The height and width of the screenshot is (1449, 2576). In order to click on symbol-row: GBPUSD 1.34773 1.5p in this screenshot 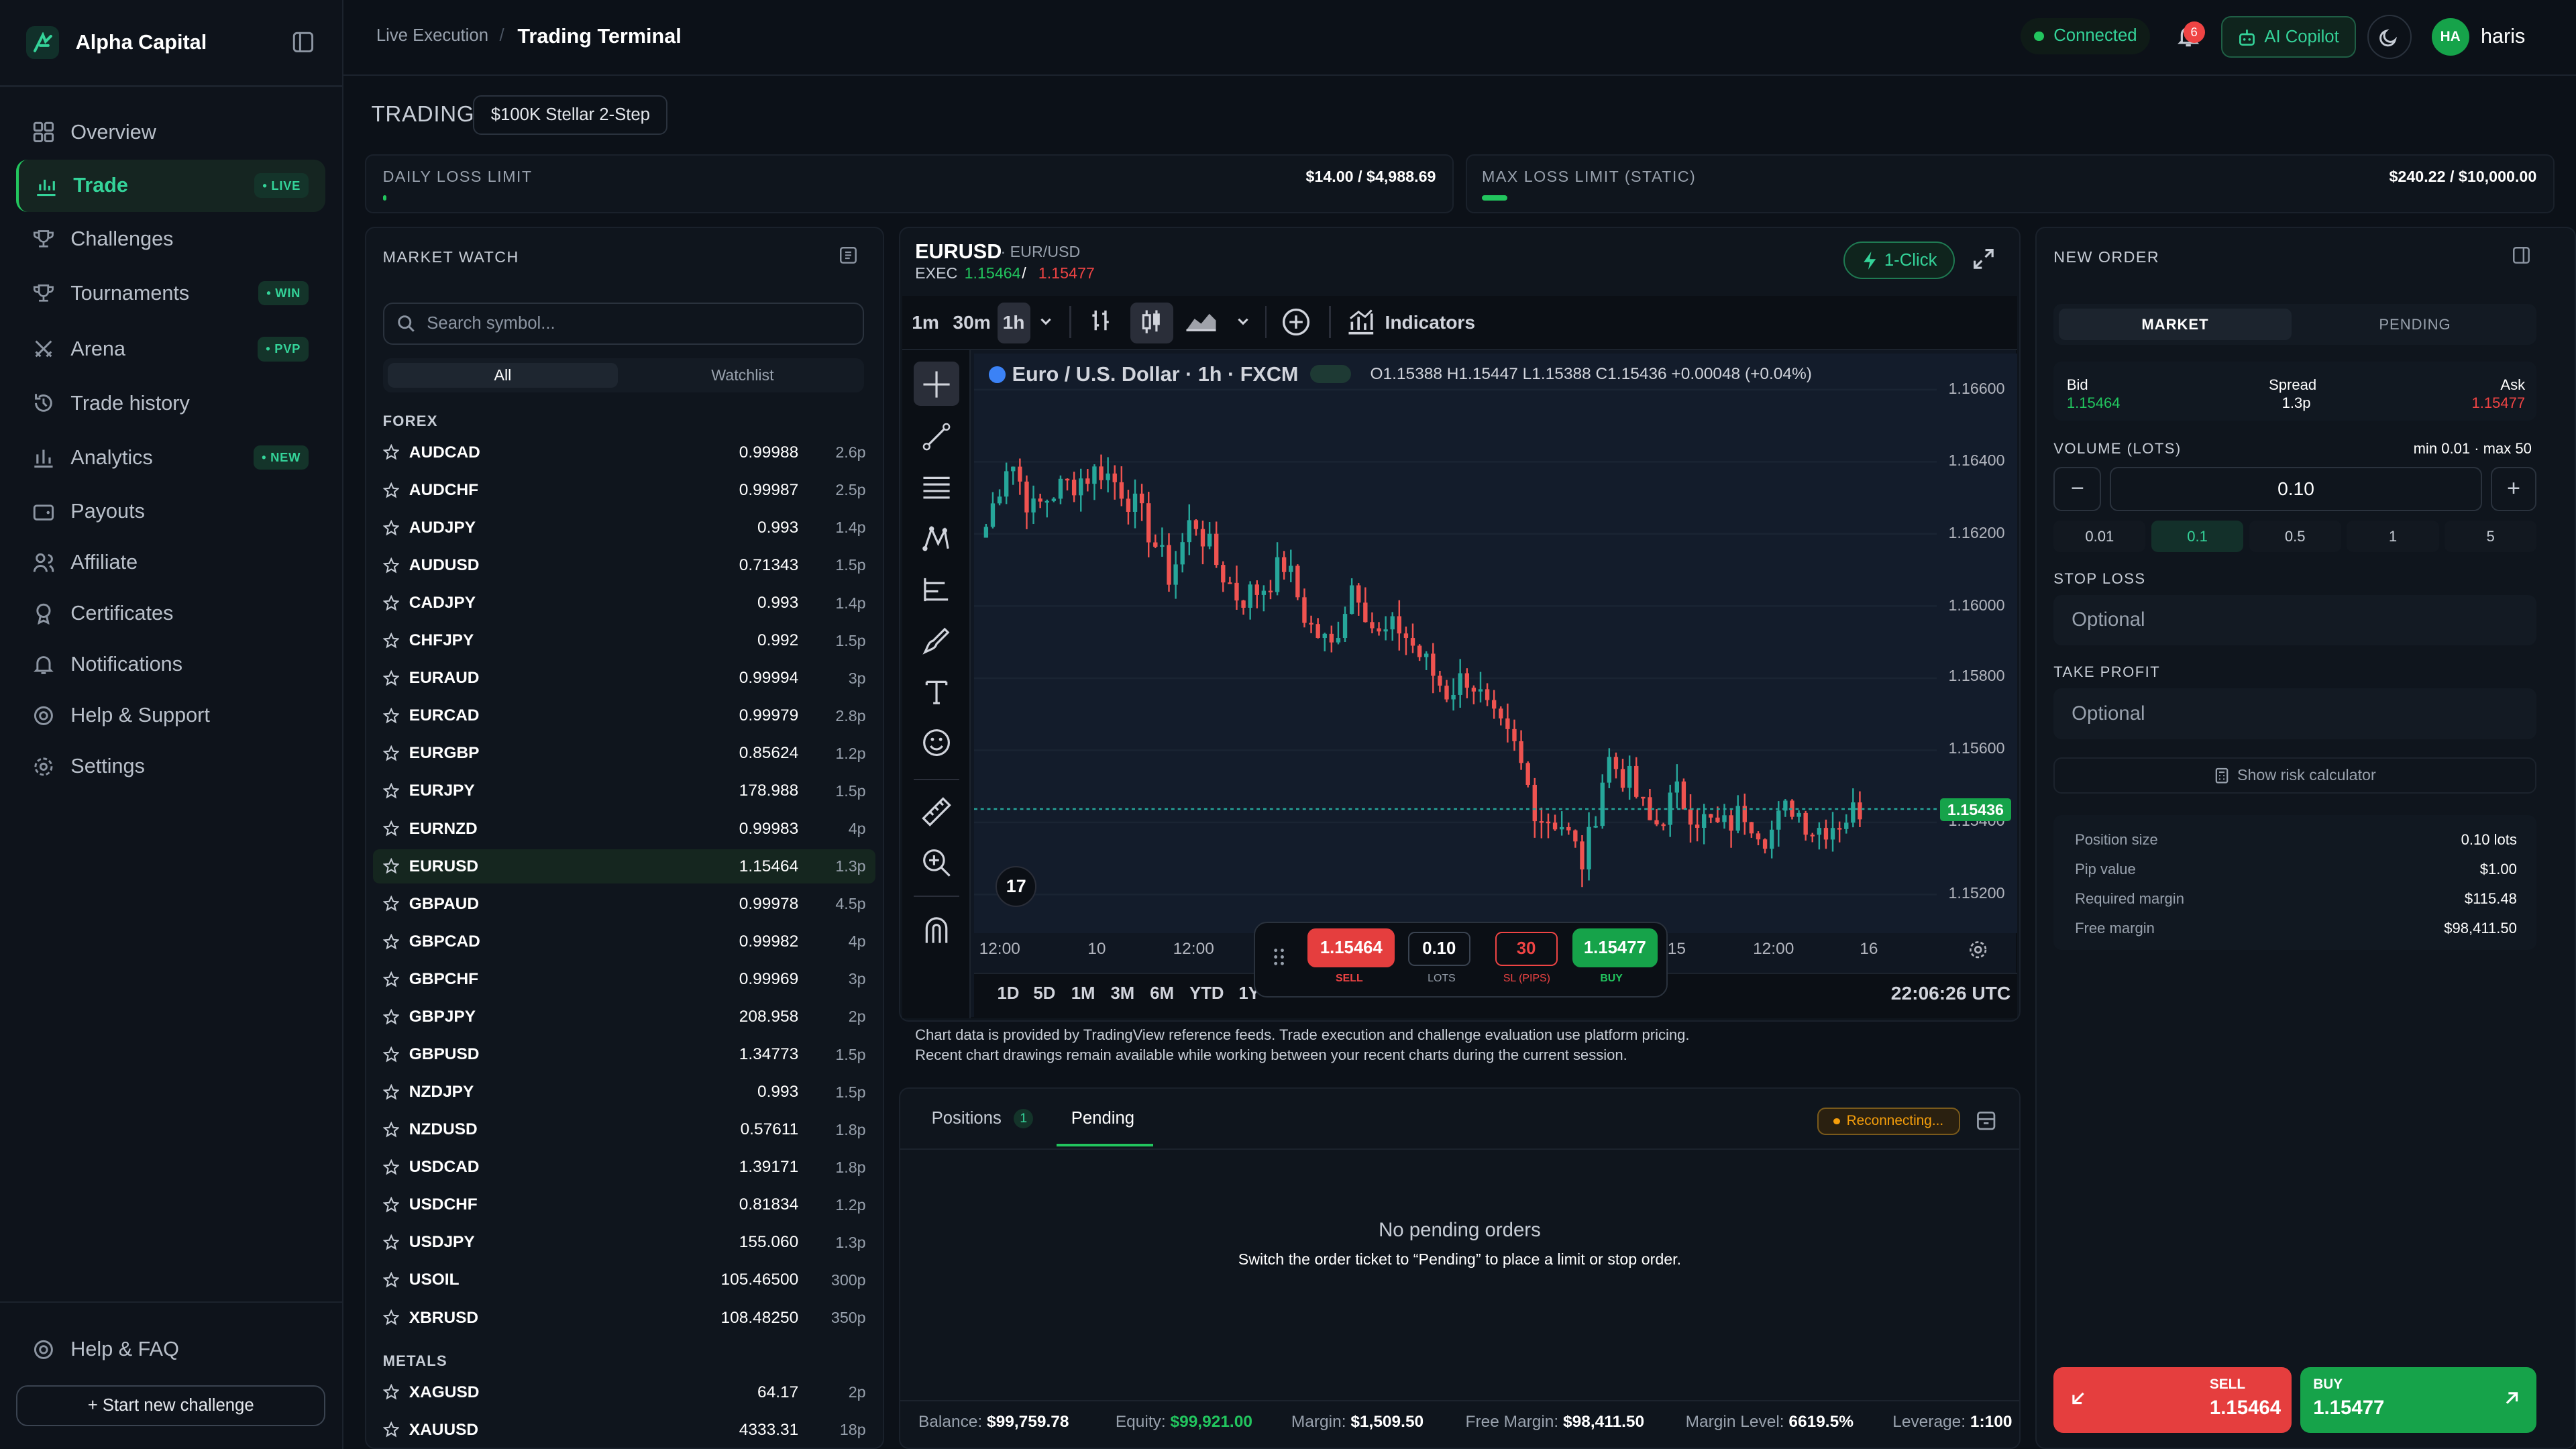, I will do `click(624, 1054)`.